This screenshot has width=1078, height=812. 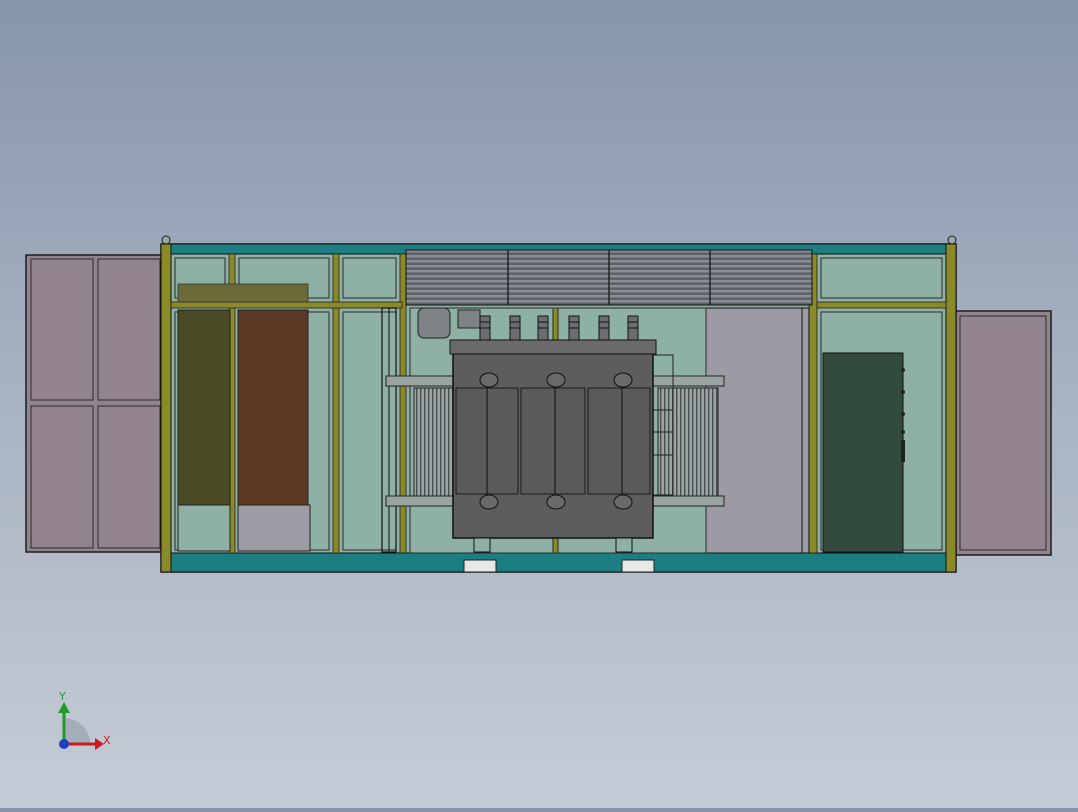 I want to click on control-cabinet, so click(x=863, y=452).